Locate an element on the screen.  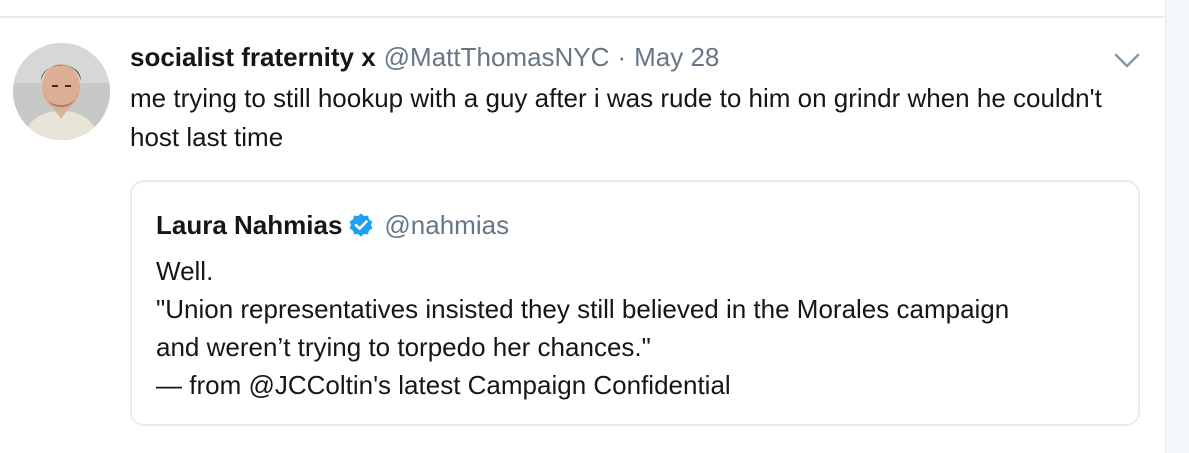
avatar is located at coordinates (61, 91).